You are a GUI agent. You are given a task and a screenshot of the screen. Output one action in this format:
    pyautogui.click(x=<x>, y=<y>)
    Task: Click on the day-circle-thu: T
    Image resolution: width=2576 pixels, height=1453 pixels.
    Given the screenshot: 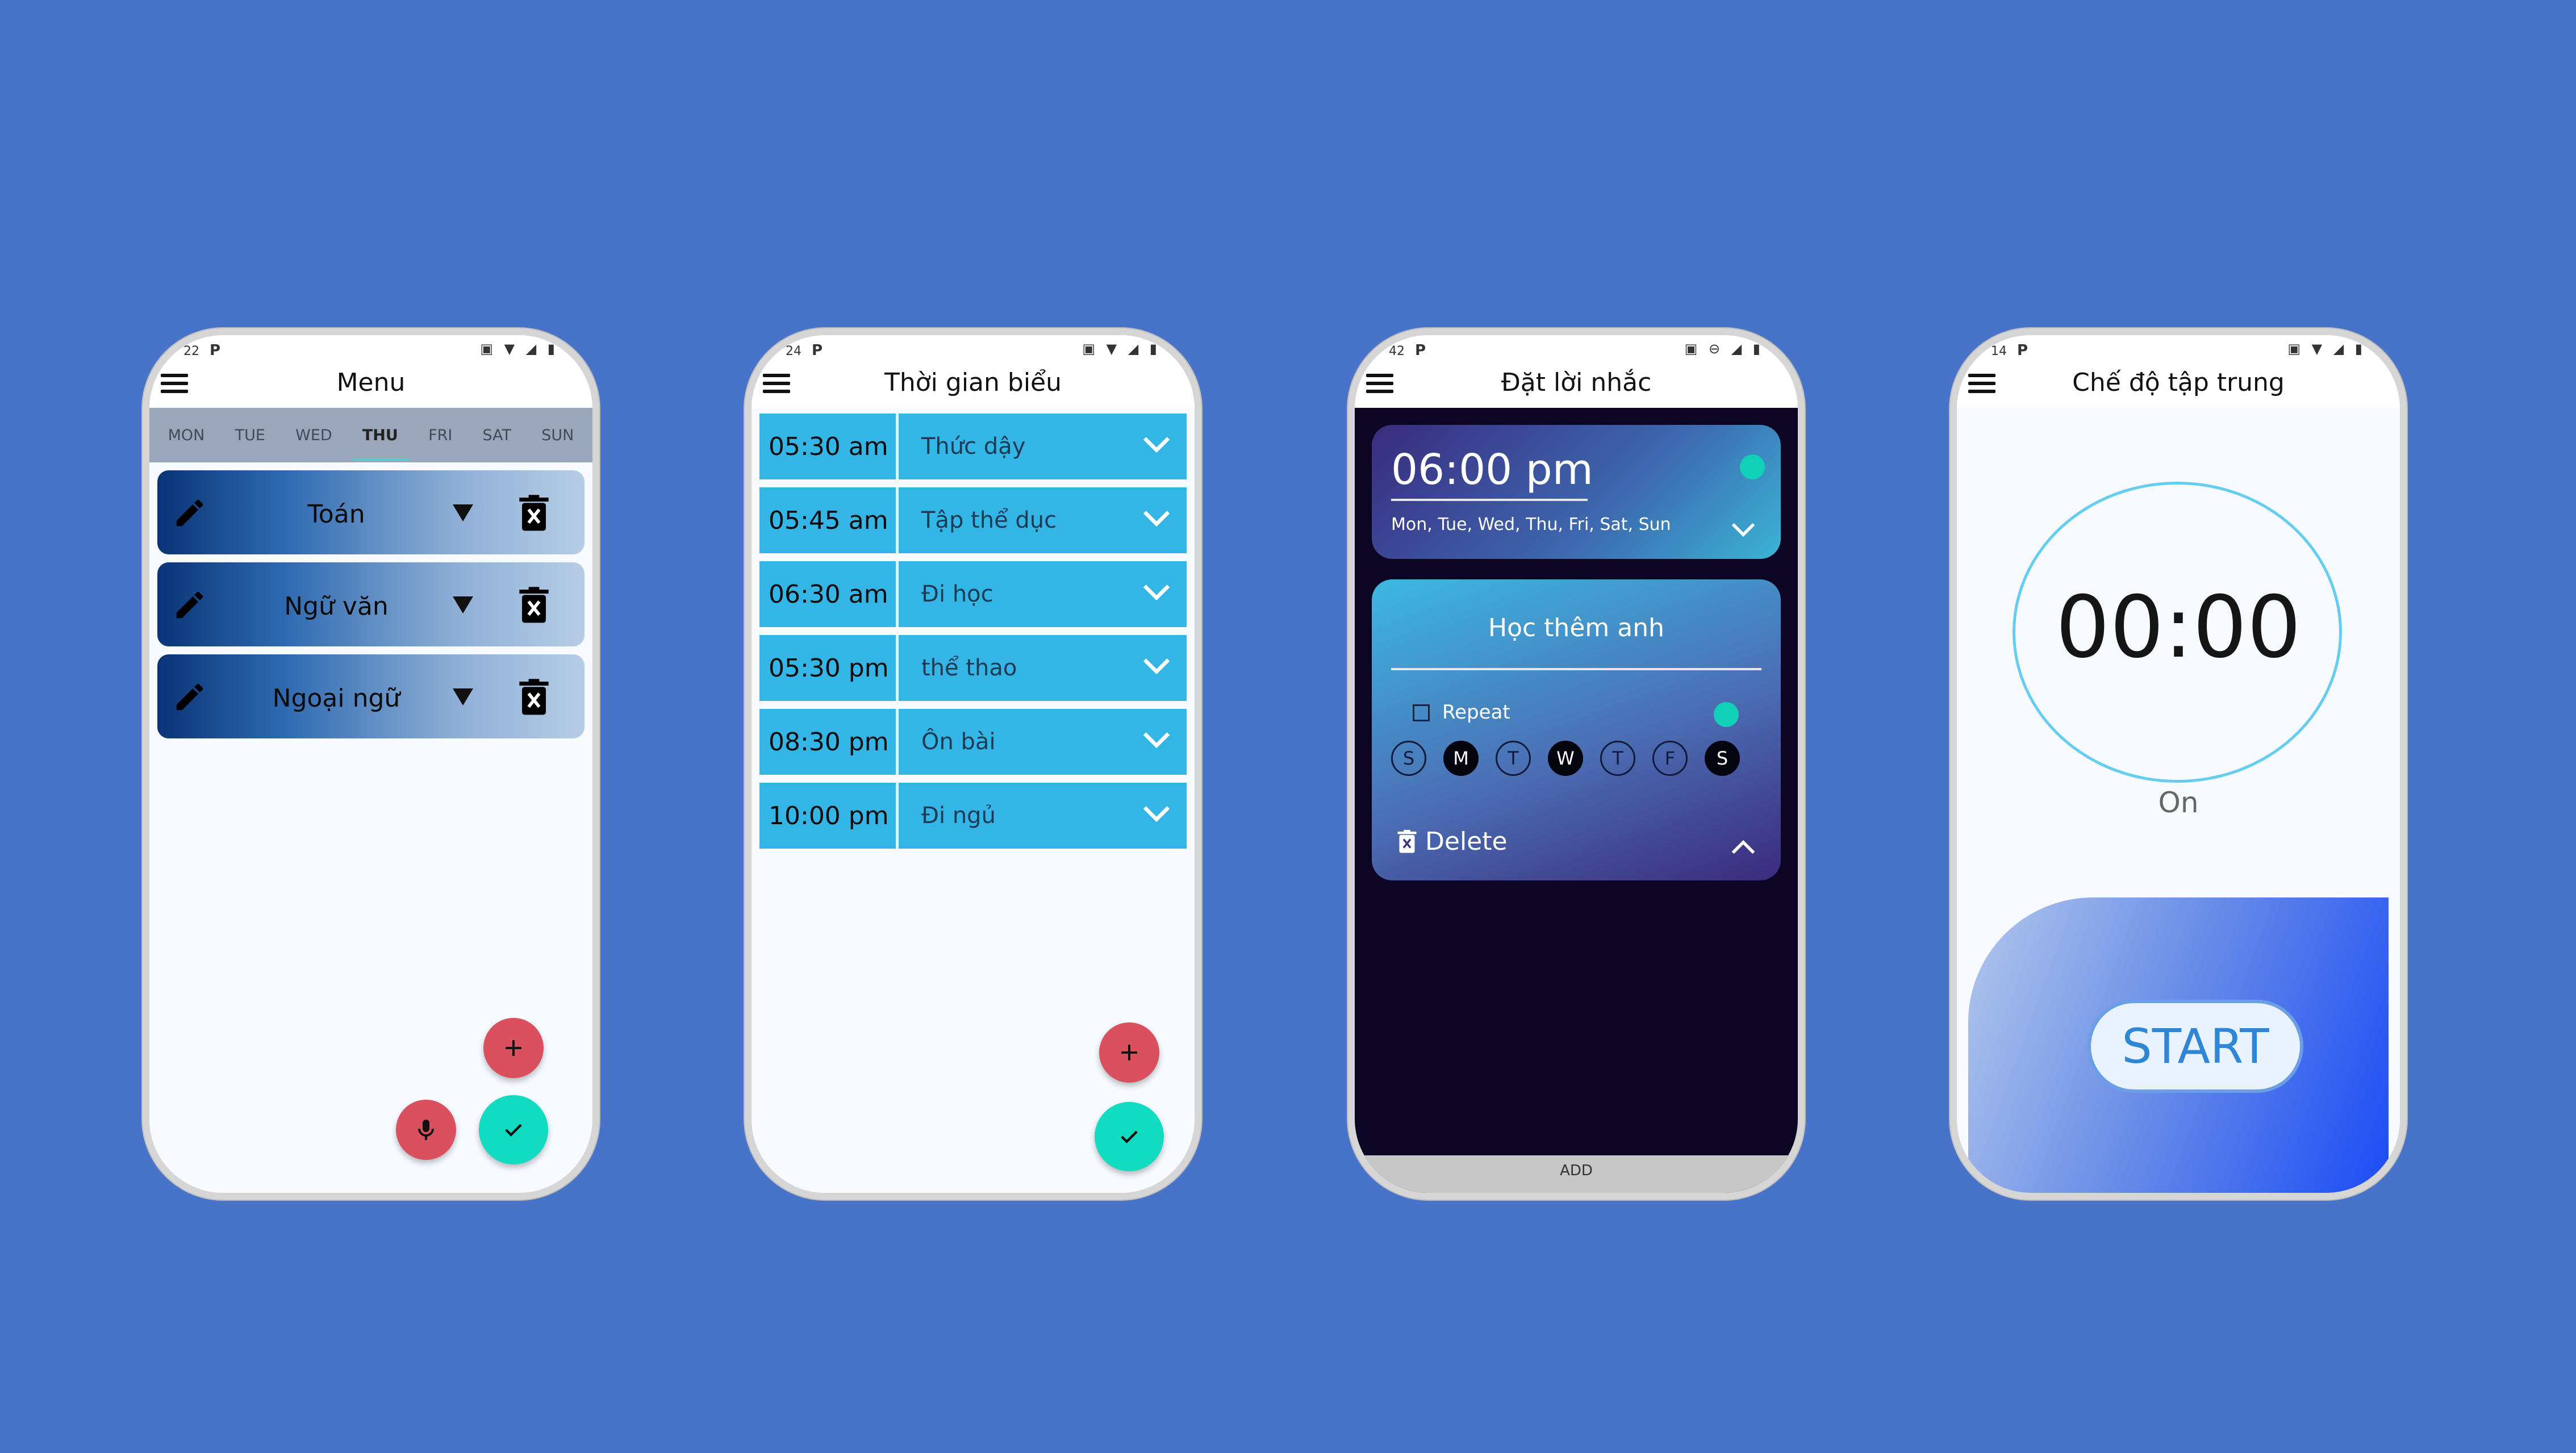 What is the action you would take?
    pyautogui.click(x=1617, y=758)
    